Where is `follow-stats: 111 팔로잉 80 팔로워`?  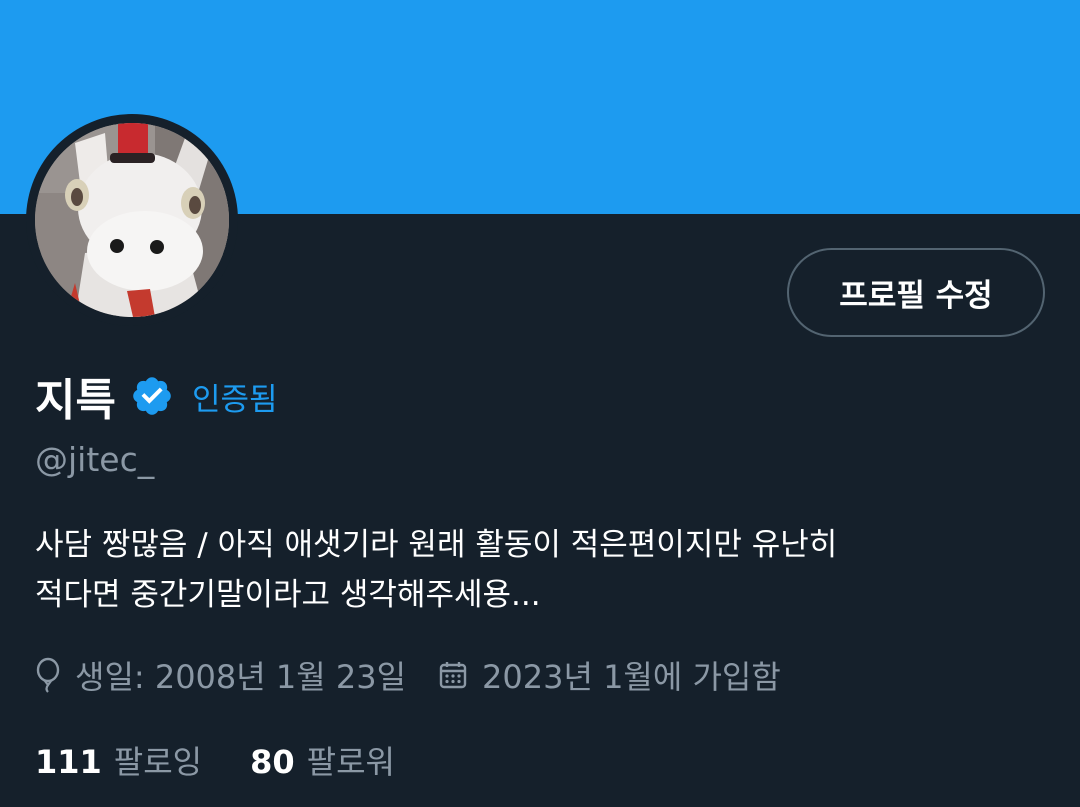 follow-stats: 111 팔로잉 80 팔로워 is located at coordinates (215, 760).